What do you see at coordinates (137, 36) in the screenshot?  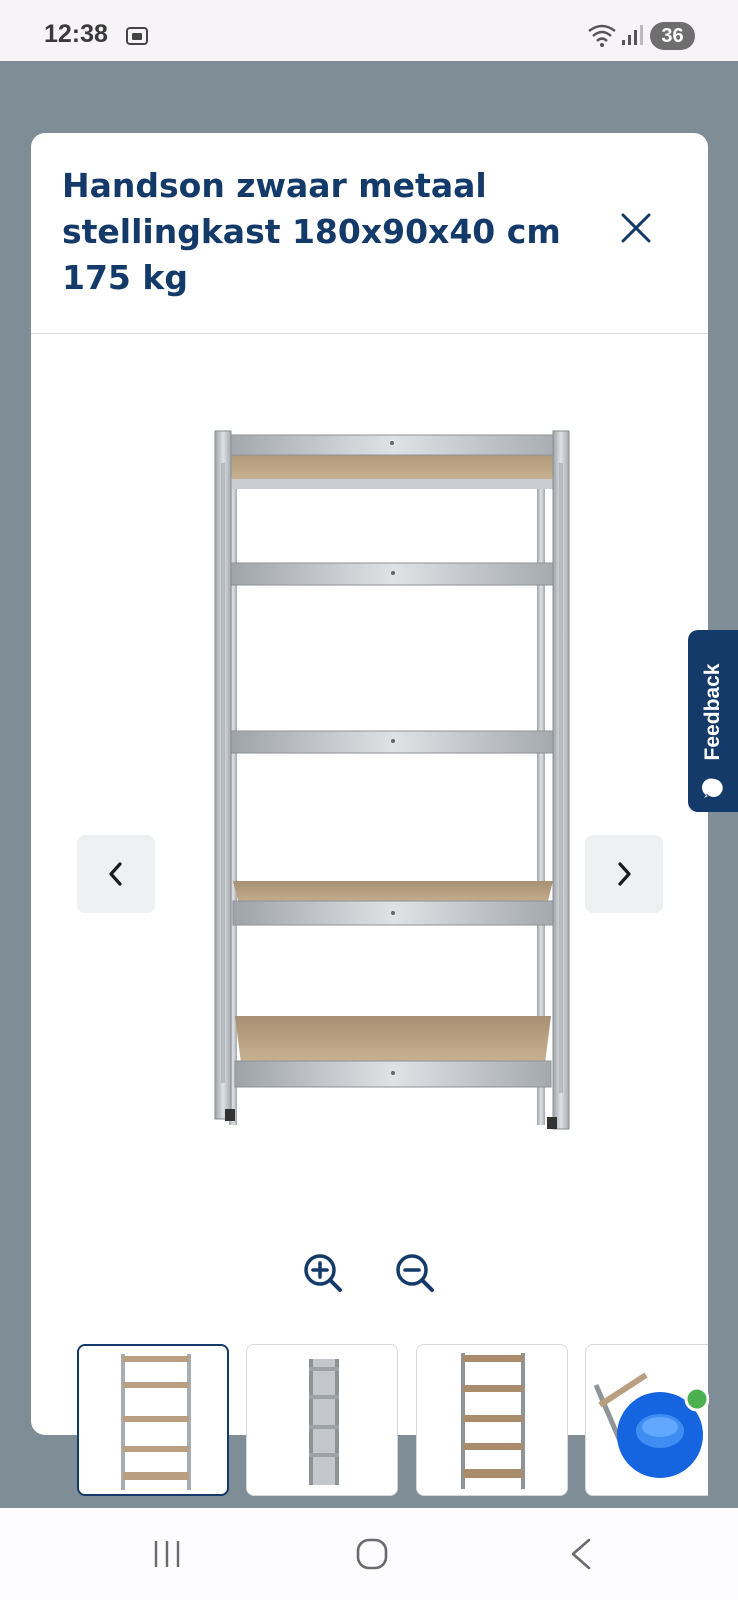 I see `screenshot-icon` at bounding box center [137, 36].